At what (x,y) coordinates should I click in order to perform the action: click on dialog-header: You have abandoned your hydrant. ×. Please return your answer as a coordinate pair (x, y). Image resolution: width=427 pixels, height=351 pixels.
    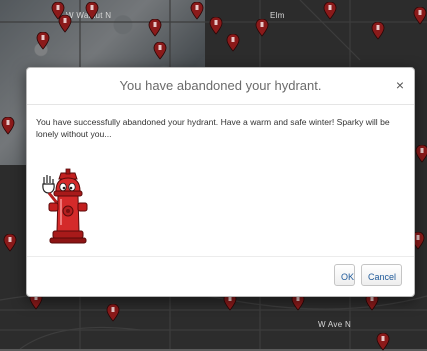
    Looking at the image, I should click on (220, 86).